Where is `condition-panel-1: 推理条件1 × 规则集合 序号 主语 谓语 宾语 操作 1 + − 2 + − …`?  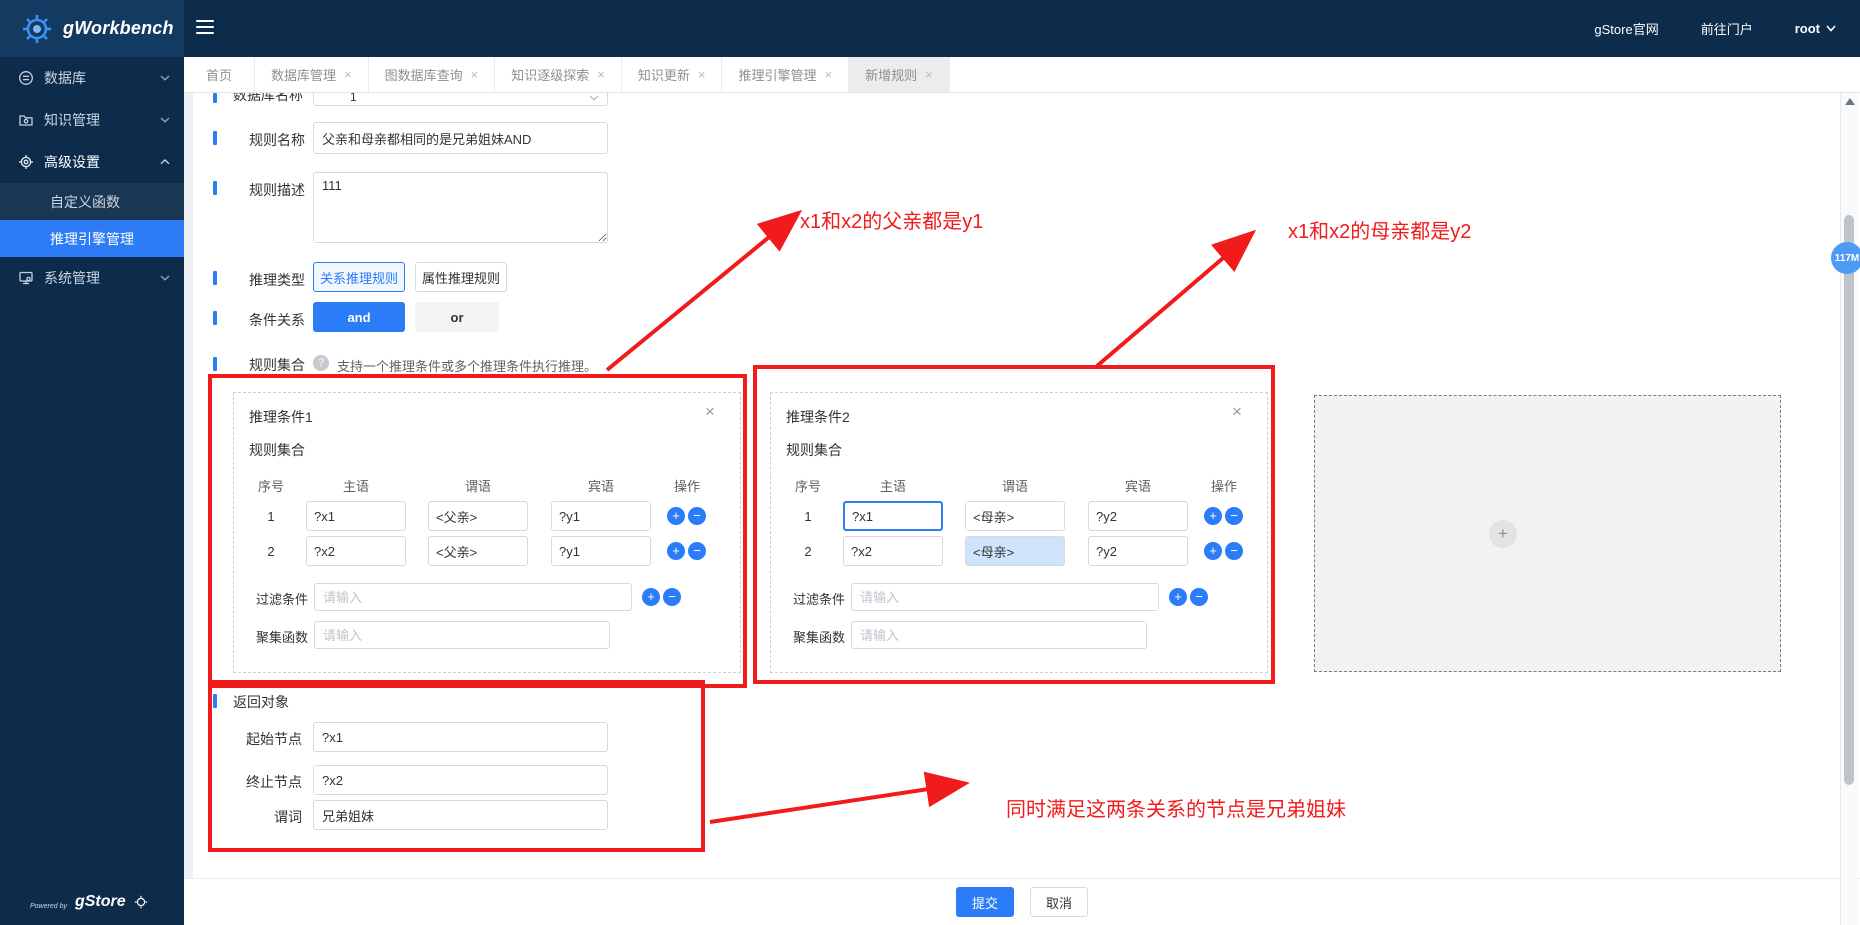
condition-panel-1: 推理条件1 × 规则集合 序号 主语 谓语 宾语 操作 1 + − 2 + − … is located at coordinates (487, 532).